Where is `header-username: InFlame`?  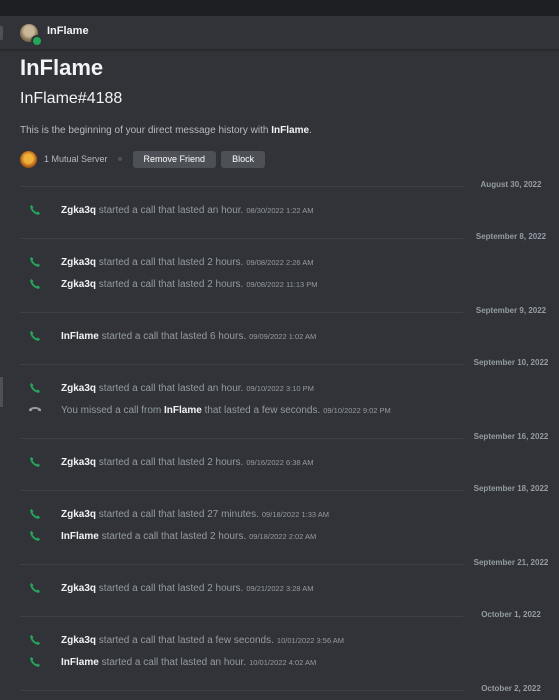
header-username: InFlame is located at coordinates (68, 31).